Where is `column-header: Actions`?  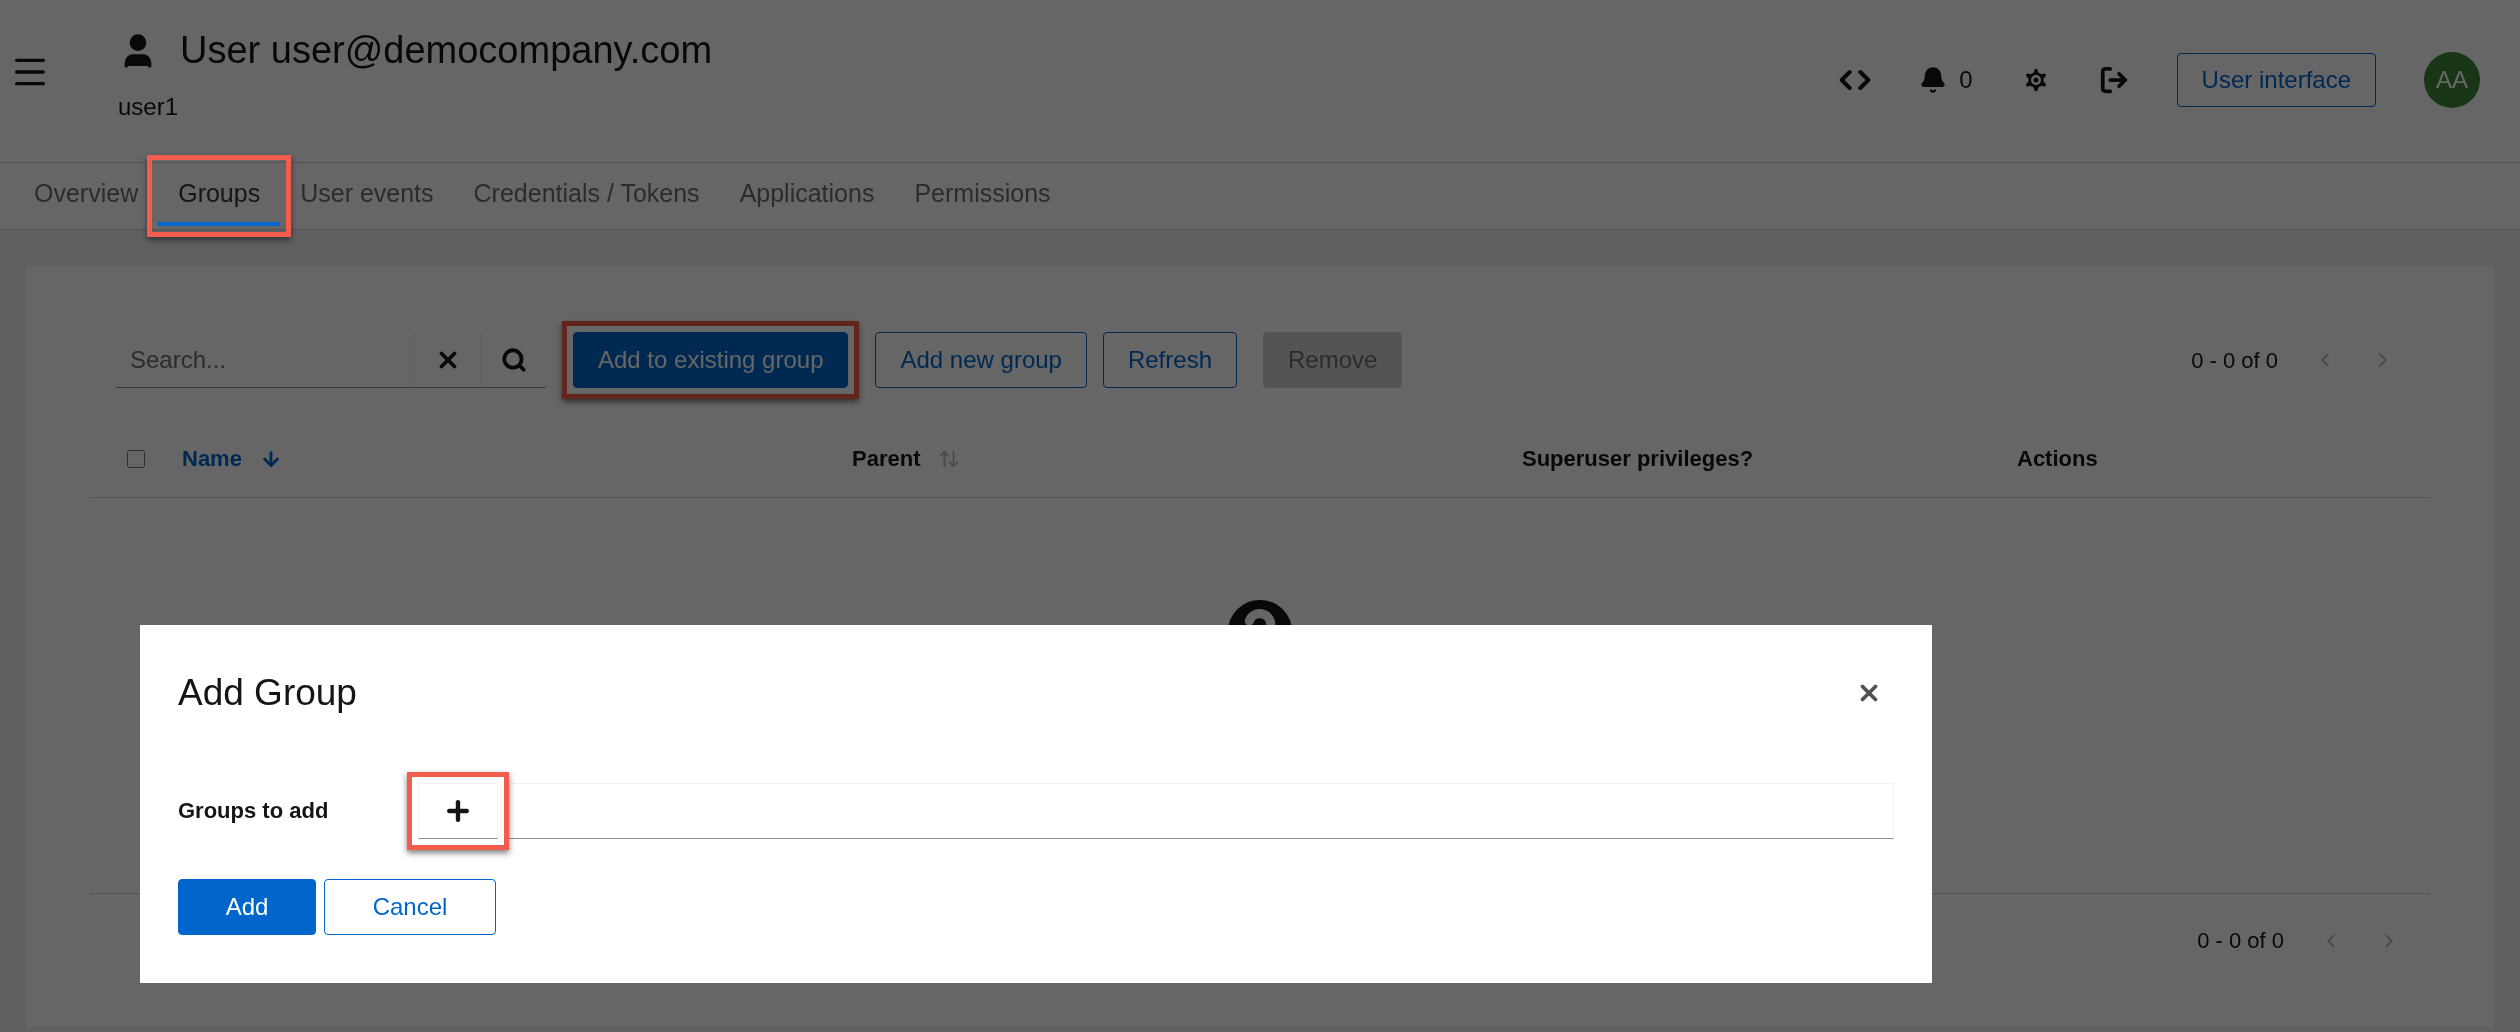 column-header: Actions is located at coordinates (2057, 459).